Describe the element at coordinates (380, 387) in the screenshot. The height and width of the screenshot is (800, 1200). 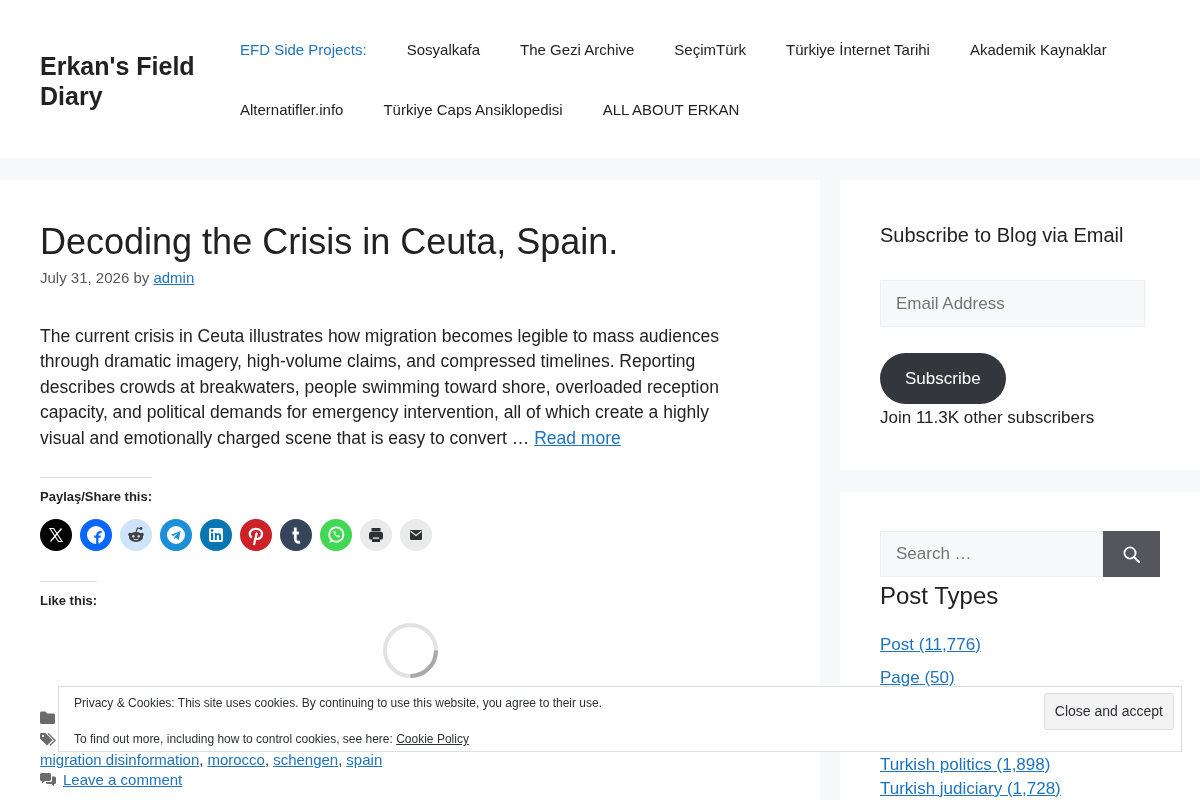
I see `article-excerpt: The current crisis in Ceuta illustrates how migration becomes legible to mass audiences through dramatic imagery, high-volume claims, and compressed timelines. Reporting describes crowds at breakwaters, people swimming toward shore, overloaded reception capacity, and political demands for emergency intervention, all of which create a highly visual and emotionally charged scene that is easy to convert … Read more` at that location.